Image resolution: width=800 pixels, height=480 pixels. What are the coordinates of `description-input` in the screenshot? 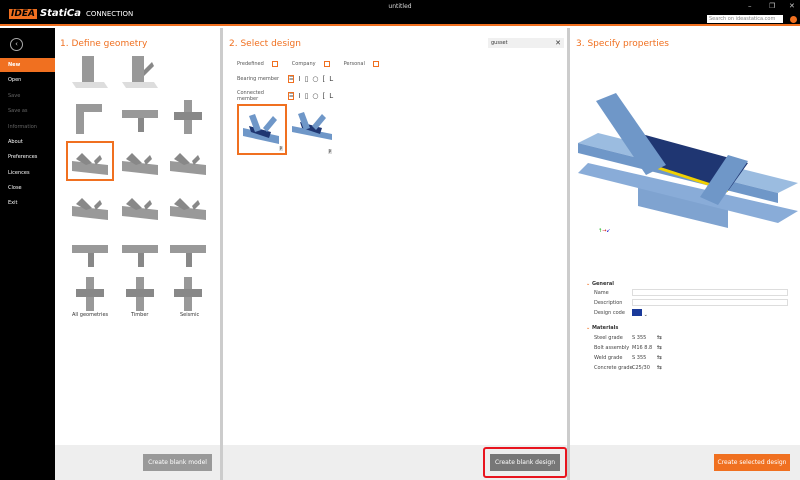 It's located at (710, 302).